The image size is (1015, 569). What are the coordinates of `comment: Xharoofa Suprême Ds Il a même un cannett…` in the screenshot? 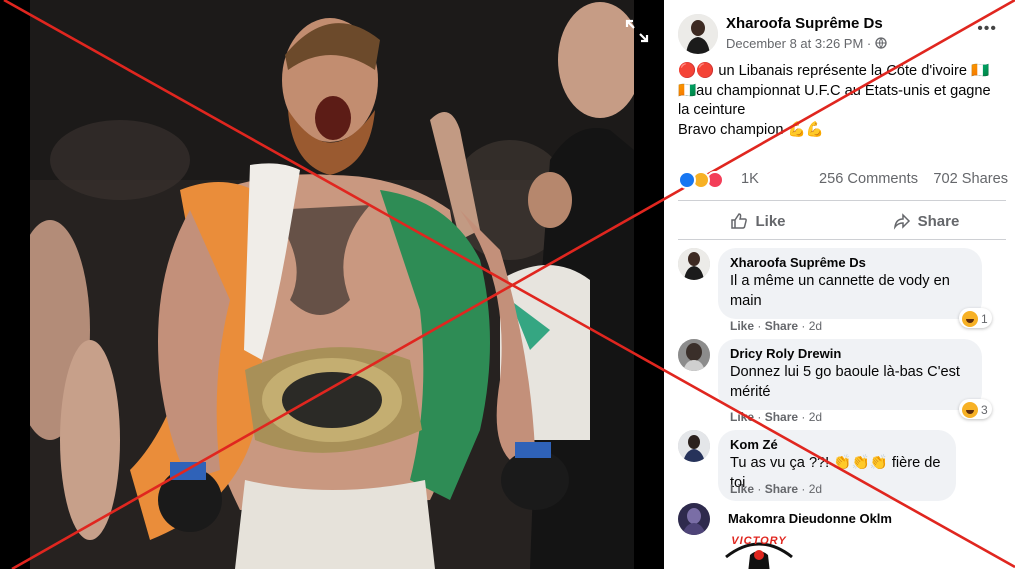 It's located at (843, 293).